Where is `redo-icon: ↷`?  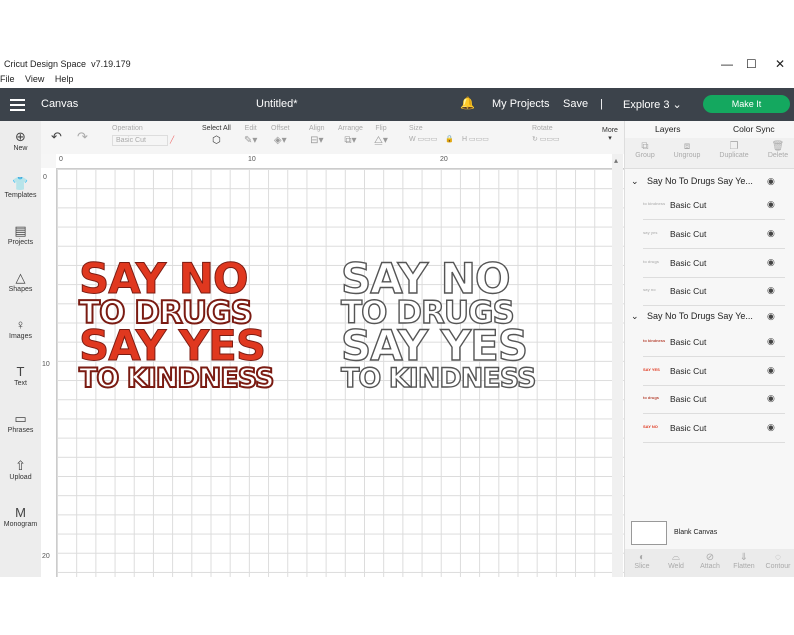 redo-icon: ↷ is located at coordinates (82, 137).